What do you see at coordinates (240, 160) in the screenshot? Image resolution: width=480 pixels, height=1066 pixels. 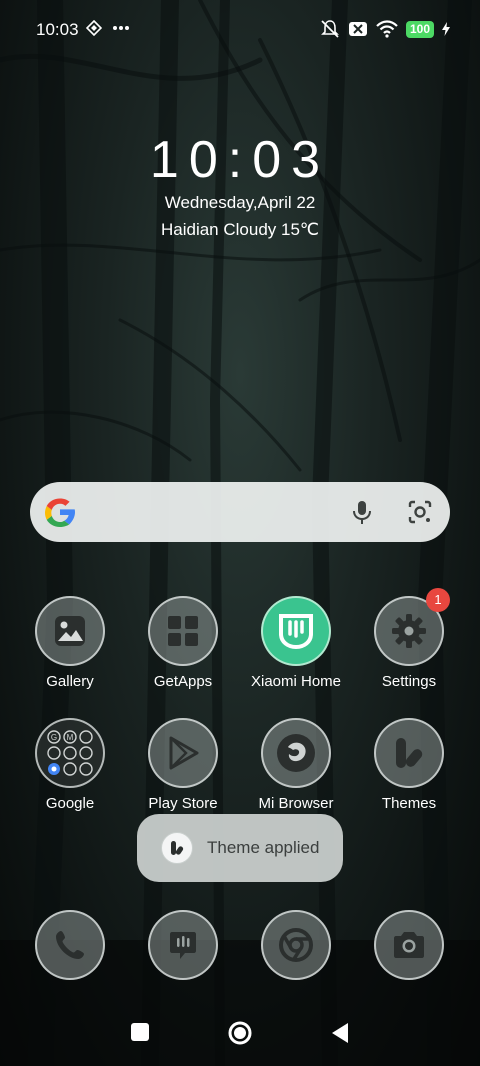 I see `clock-widget-time: 10:03` at bounding box center [240, 160].